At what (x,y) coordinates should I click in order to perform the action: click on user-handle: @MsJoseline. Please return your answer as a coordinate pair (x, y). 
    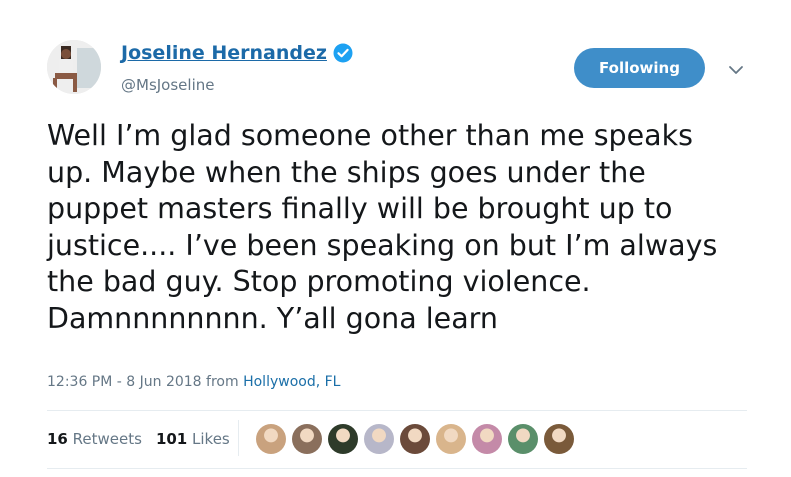
    Looking at the image, I should click on (167, 85).